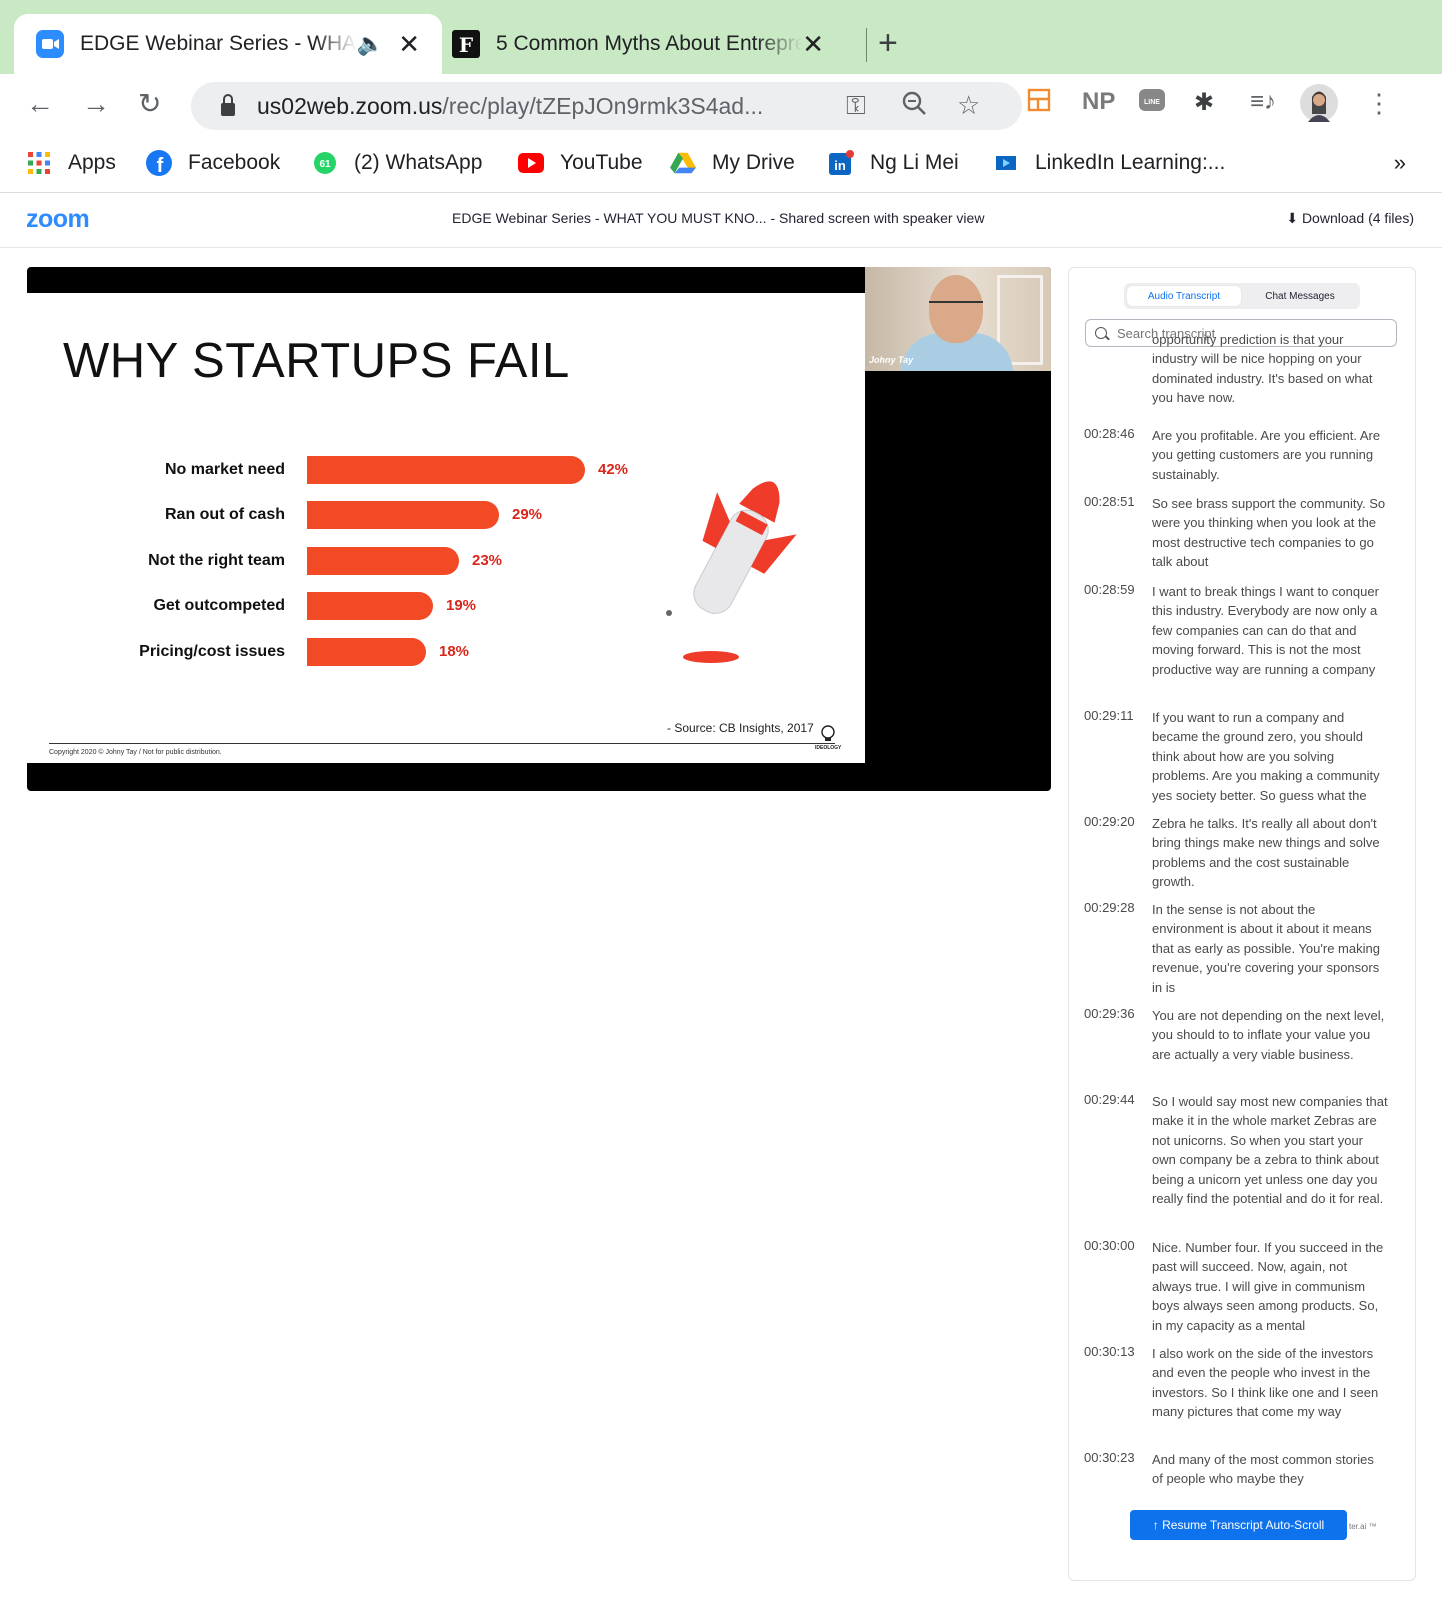 The image size is (1442, 1600). I want to click on facebook-icon: f, so click(159, 163).